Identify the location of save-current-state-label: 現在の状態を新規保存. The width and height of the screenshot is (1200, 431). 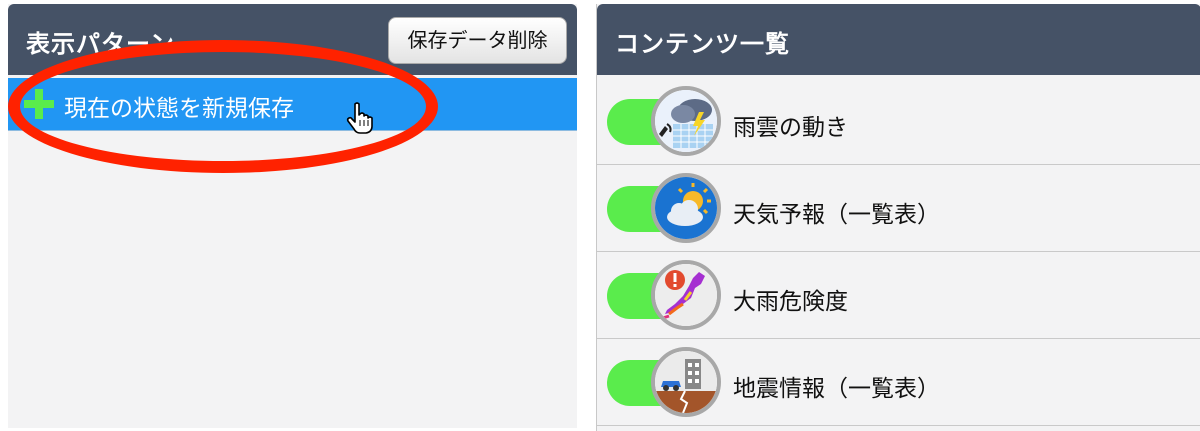
(179, 109).